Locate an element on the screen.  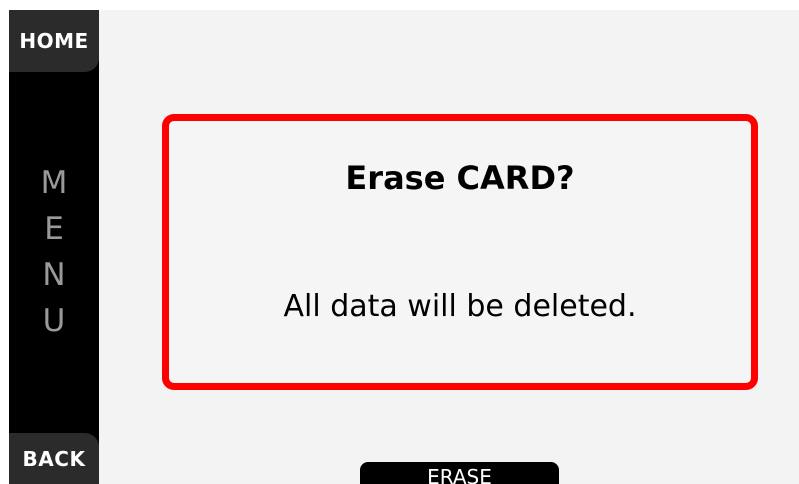
dialog-message: All data will be deleted. is located at coordinates (460, 306).